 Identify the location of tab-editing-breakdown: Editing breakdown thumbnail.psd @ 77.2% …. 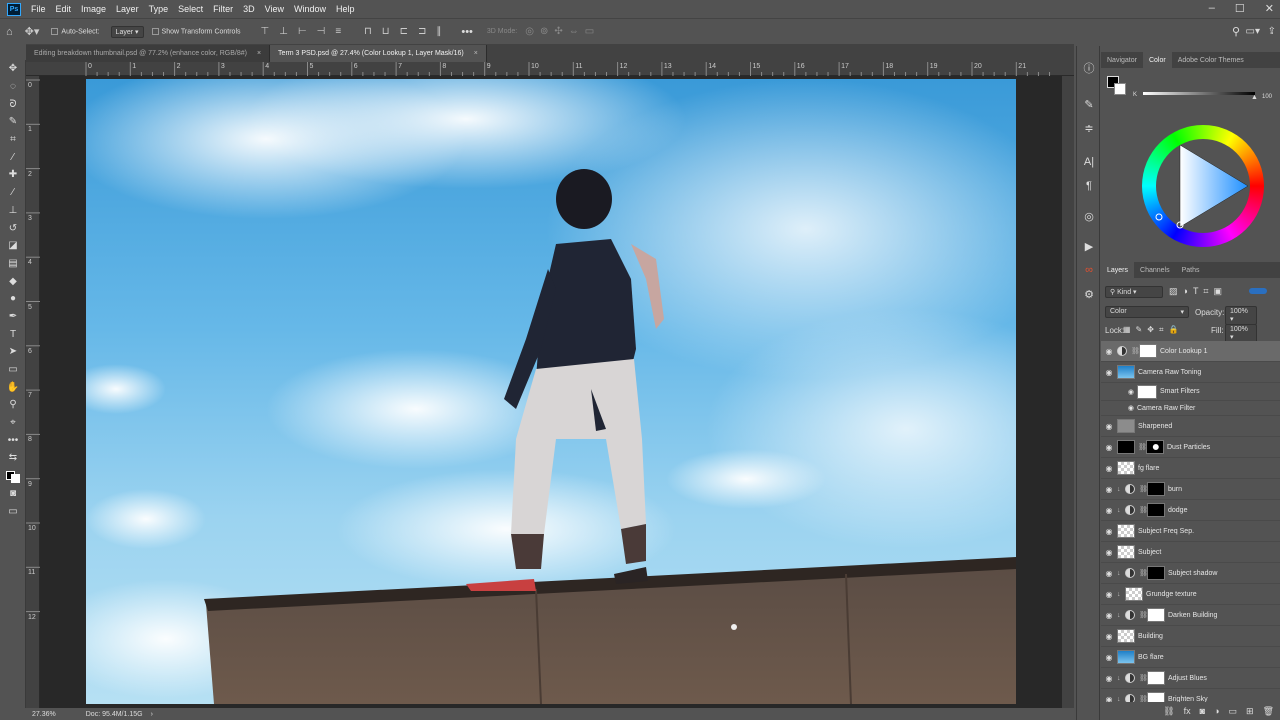
(148, 53).